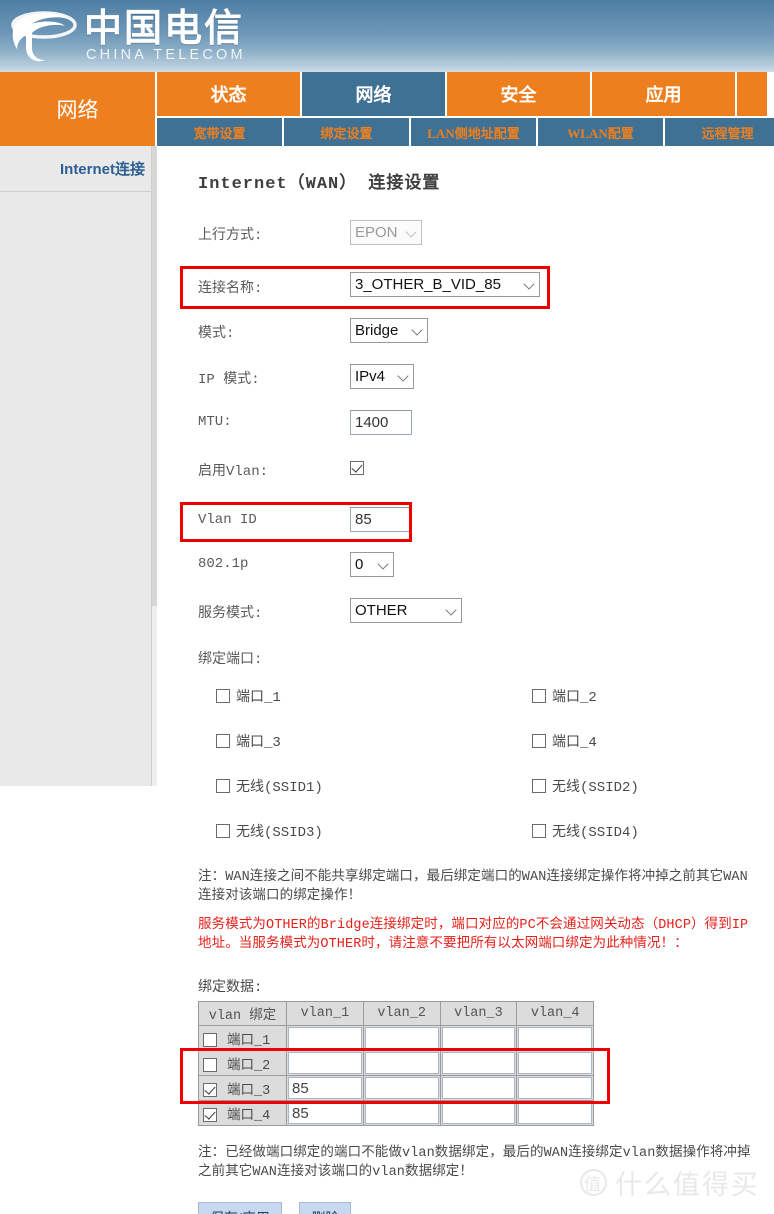  I want to click on enable-vlan-checkbox, so click(357, 467).